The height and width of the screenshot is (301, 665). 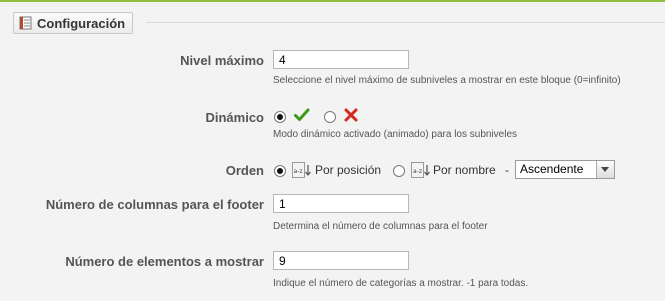 I want to click on footer-columns-input, so click(x=341, y=203).